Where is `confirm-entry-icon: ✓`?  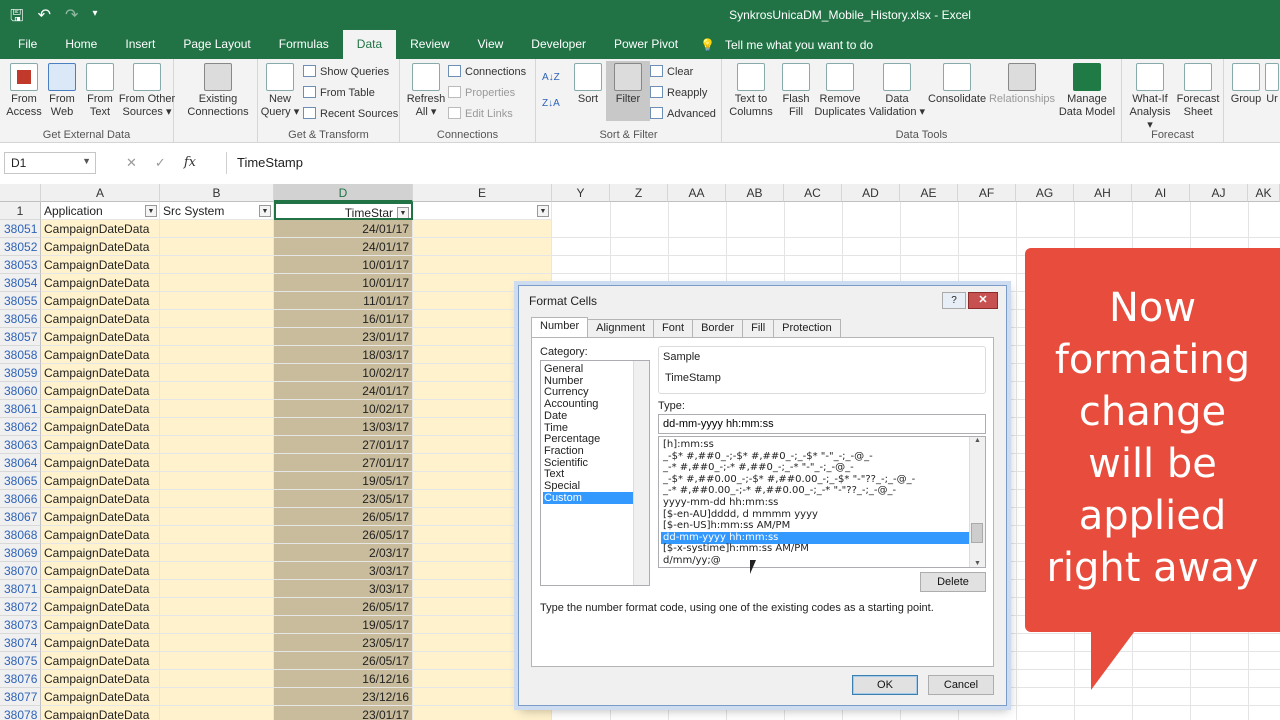
confirm-entry-icon: ✓ is located at coordinates (160, 163).